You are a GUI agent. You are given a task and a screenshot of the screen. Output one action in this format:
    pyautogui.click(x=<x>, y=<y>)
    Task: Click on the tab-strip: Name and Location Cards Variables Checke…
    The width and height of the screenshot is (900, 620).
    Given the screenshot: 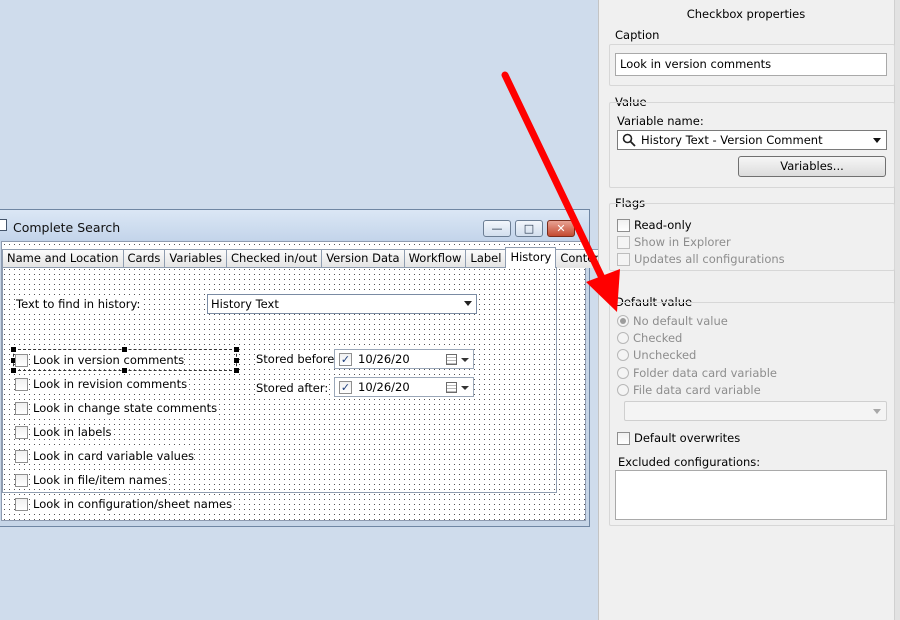 What is the action you would take?
    pyautogui.click(x=307, y=257)
    